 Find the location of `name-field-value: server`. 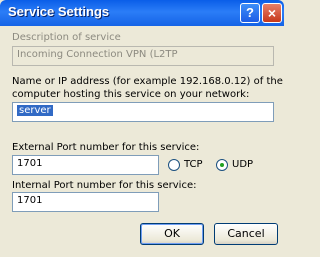

name-field-value: server is located at coordinates (35, 110).